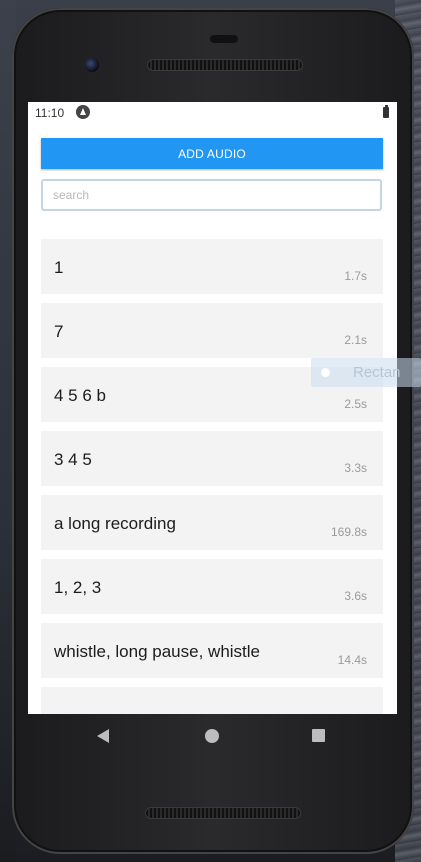  I want to click on list-item: whistle, long pause, whistle 14.4s, so click(212, 650).